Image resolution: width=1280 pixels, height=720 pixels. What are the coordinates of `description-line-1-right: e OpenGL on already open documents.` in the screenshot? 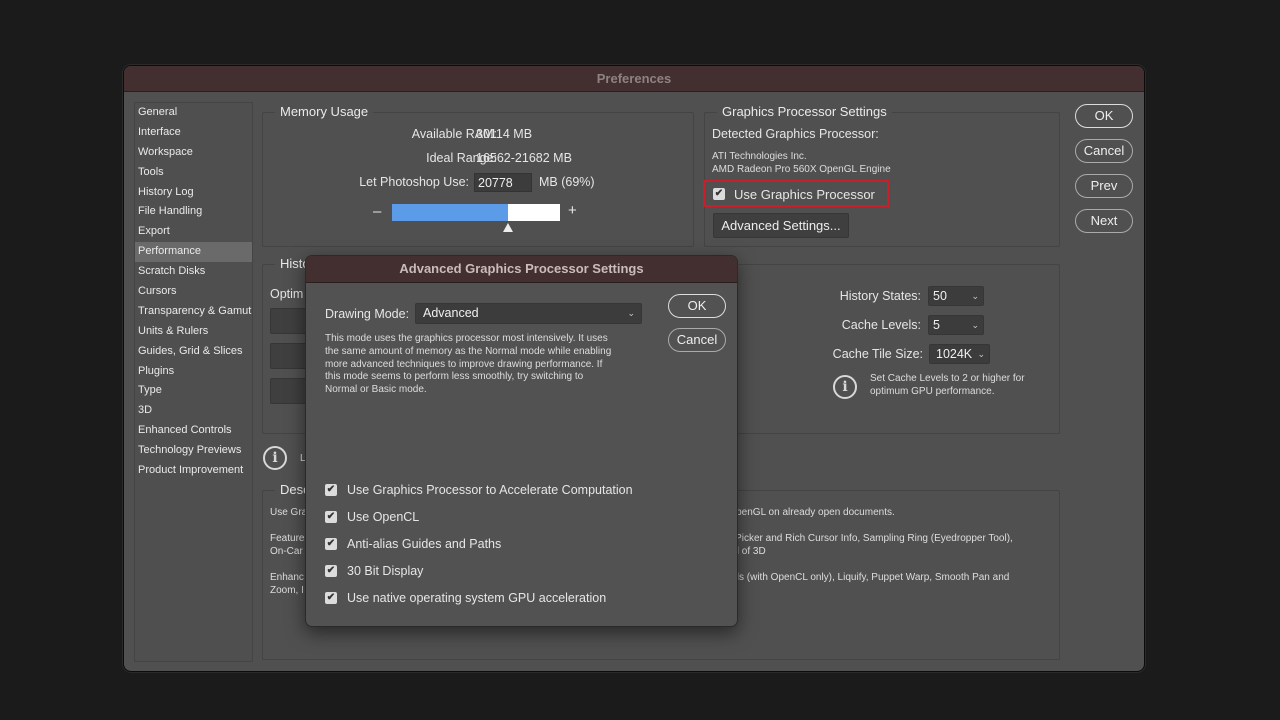 It's located at (807, 512).